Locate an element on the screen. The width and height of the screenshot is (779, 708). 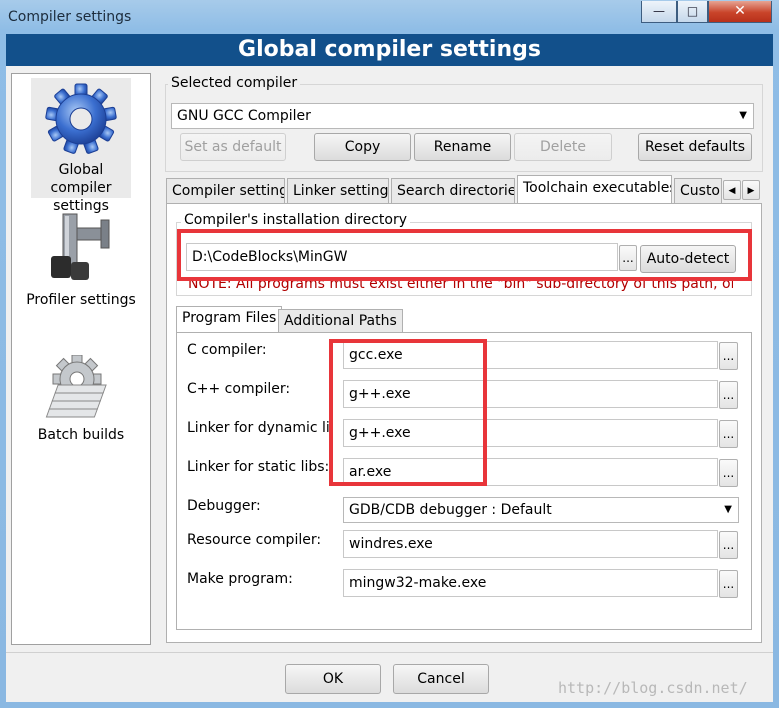
minimize-button: — is located at coordinates (659, 12).